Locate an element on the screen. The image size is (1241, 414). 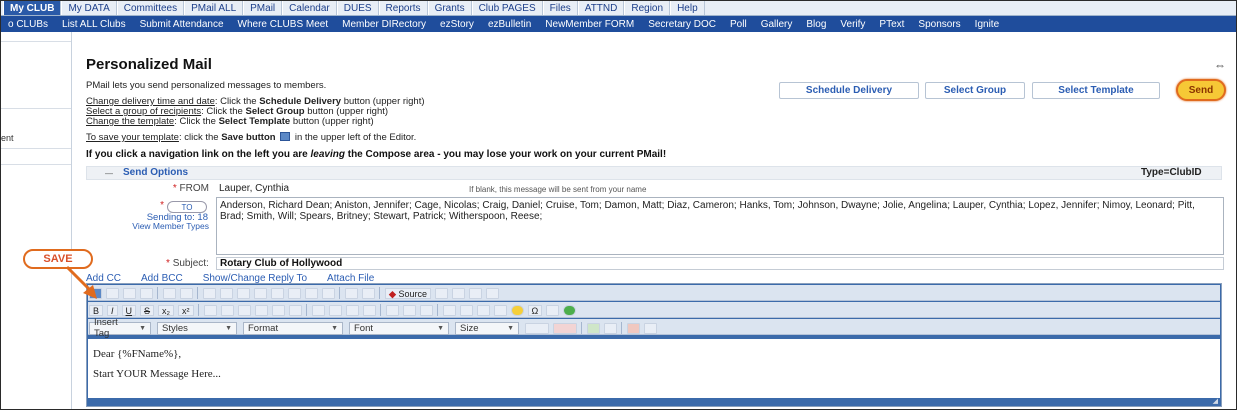
anchor-icon is located at coordinates (426, 310).